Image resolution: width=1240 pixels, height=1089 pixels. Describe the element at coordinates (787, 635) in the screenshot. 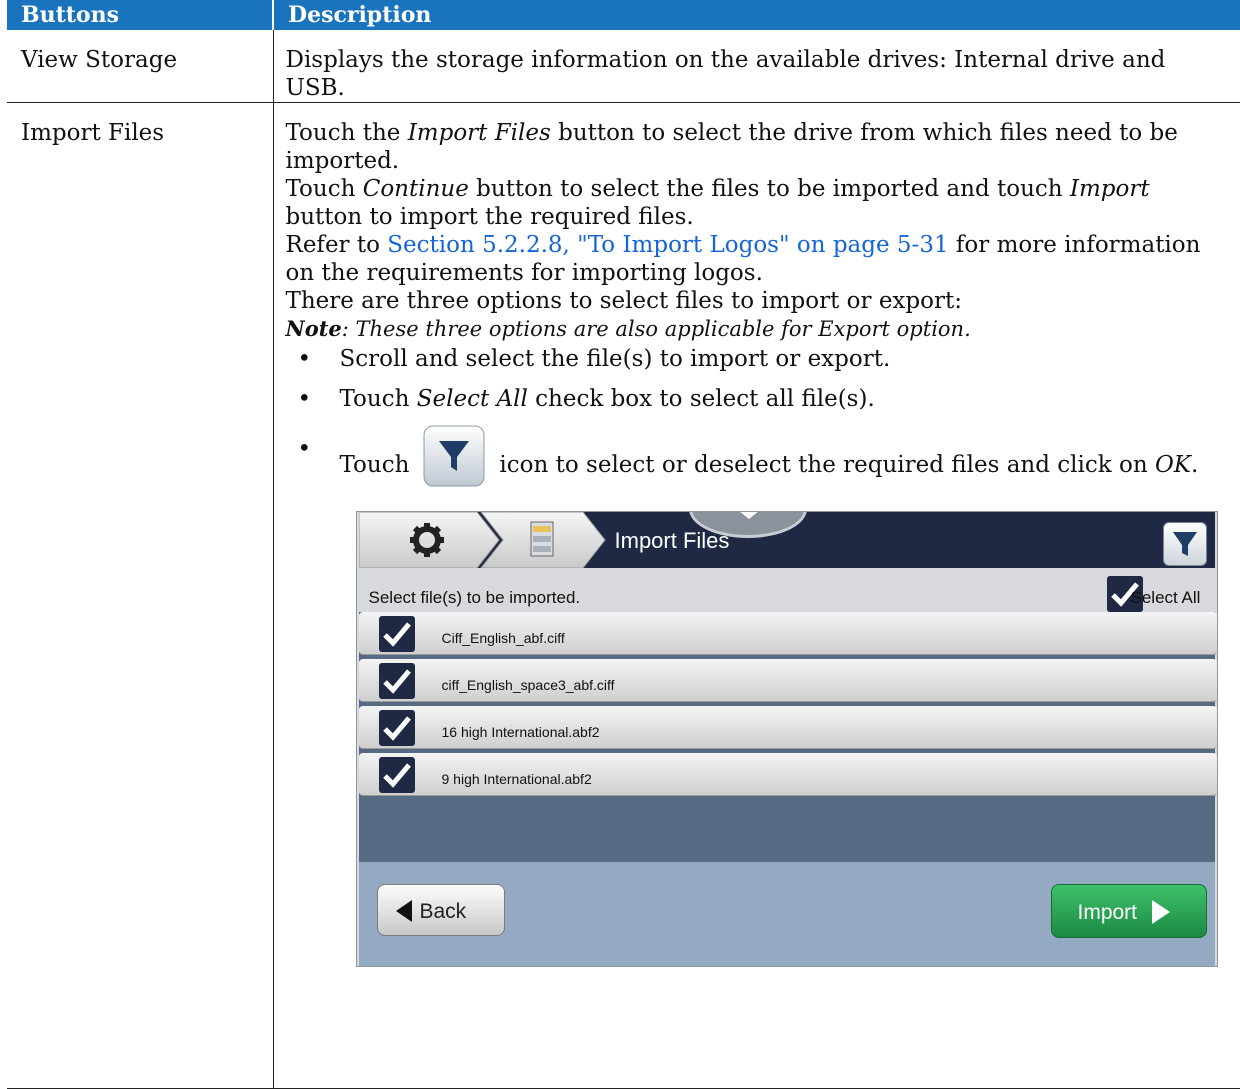

I see `list-item: Ciff_English_abf.ciff` at that location.